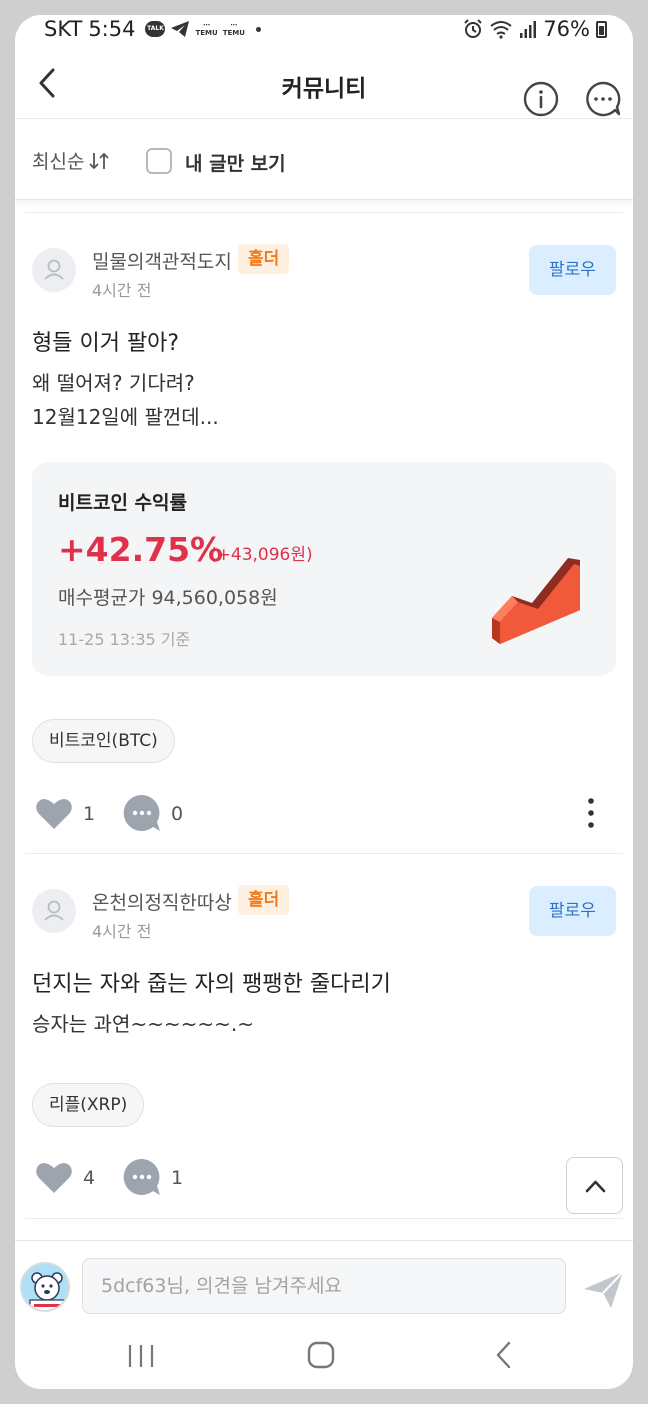  I want to click on comment-count: 1, so click(177, 1178).